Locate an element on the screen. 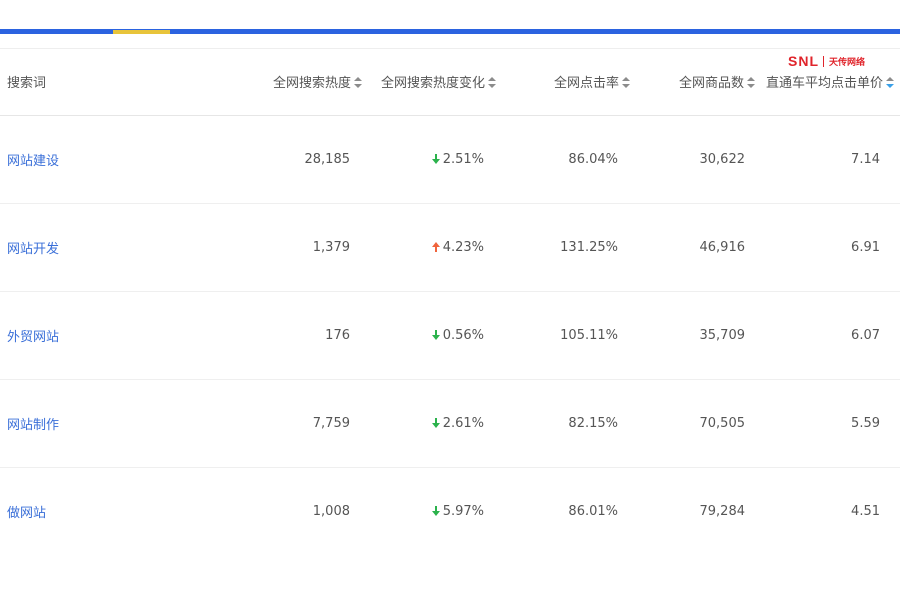 Image resolution: width=900 pixels, height=608 pixels. cell-heat-change: 2.51% is located at coordinates (431, 159).